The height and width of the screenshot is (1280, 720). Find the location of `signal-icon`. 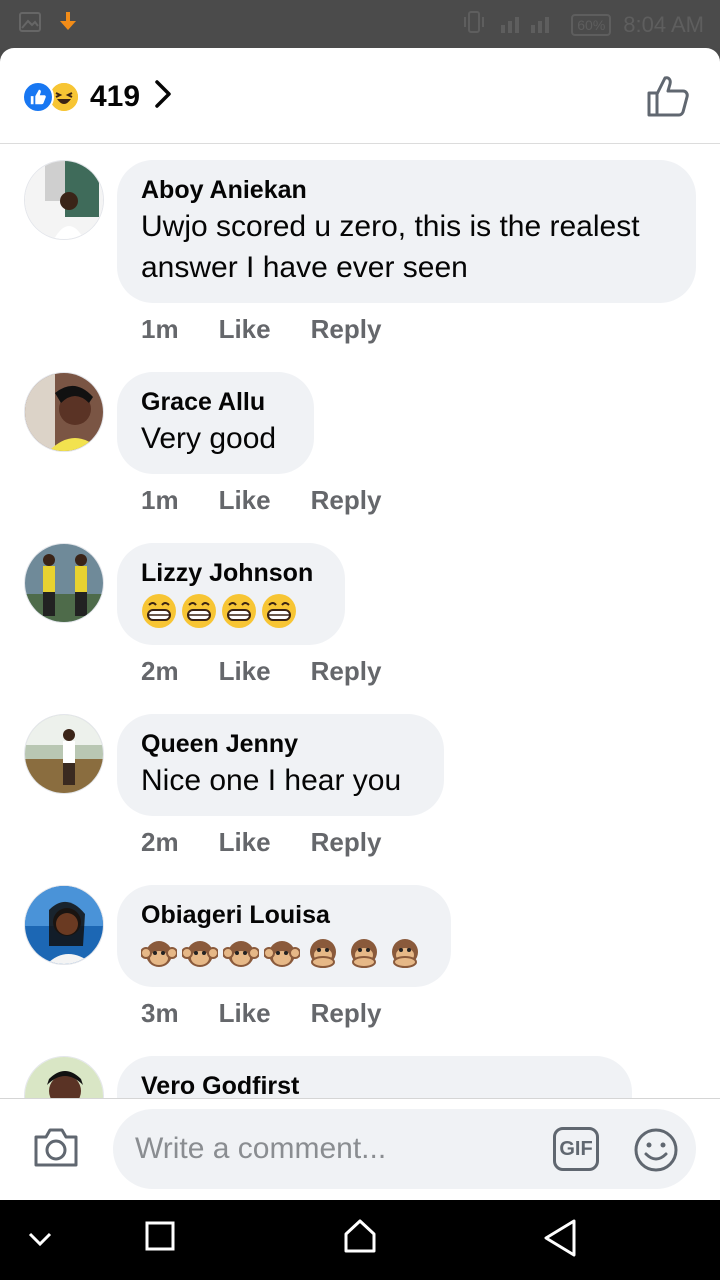

signal-icon is located at coordinates (529, 25).